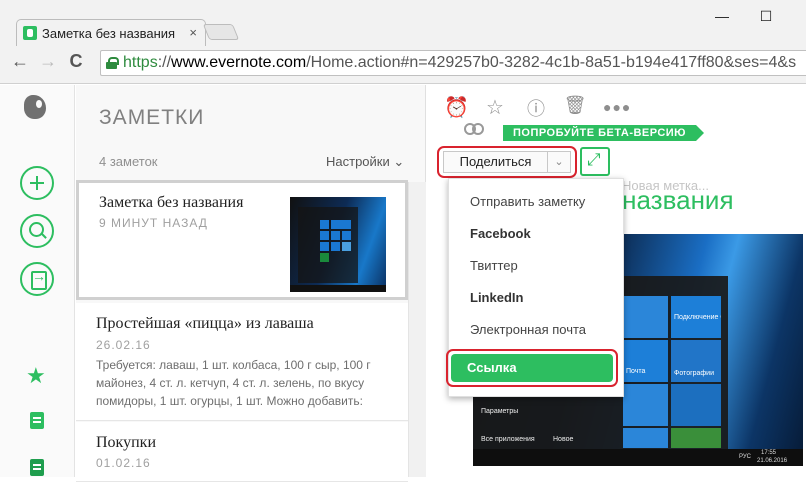 Image resolution: width=806 pixels, height=482 pixels. What do you see at coordinates (766, 16) in the screenshot?
I see `maximize-button: ☐` at bounding box center [766, 16].